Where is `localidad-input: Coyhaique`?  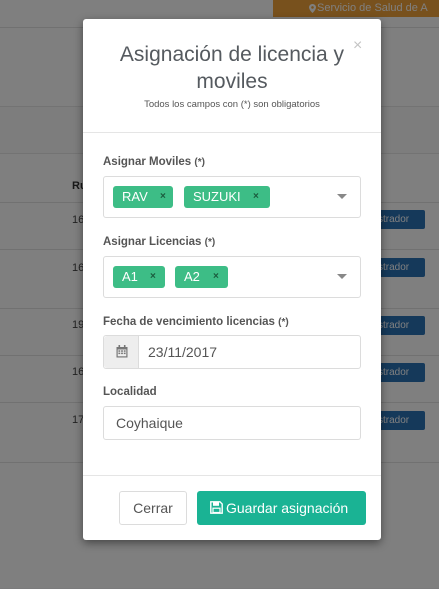
localidad-input: Coyhaique is located at coordinates (149, 423).